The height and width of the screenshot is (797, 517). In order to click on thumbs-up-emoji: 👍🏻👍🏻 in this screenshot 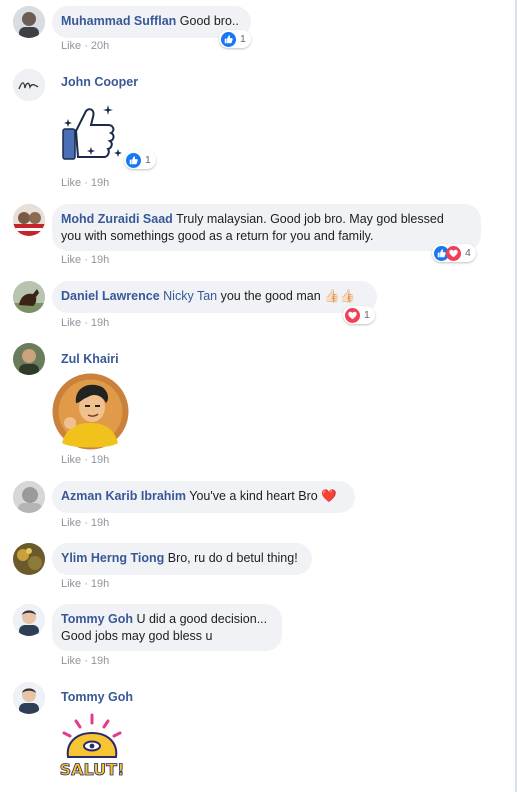, I will do `click(340, 296)`.